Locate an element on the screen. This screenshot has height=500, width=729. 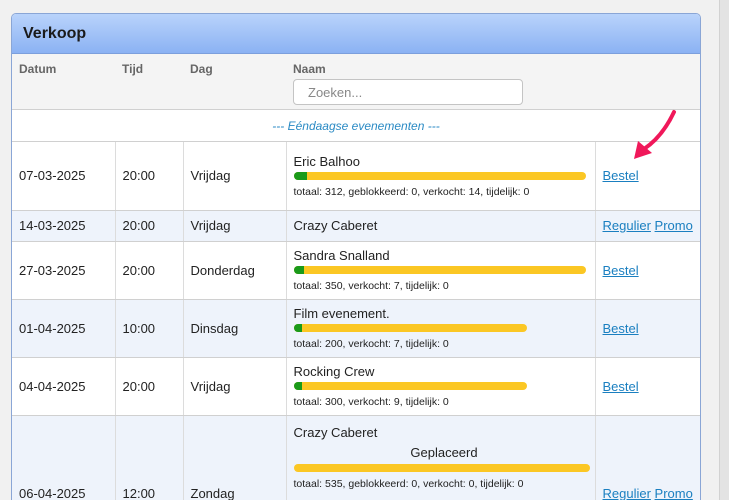
event-date: 14-03-2025 is located at coordinates (64, 226).